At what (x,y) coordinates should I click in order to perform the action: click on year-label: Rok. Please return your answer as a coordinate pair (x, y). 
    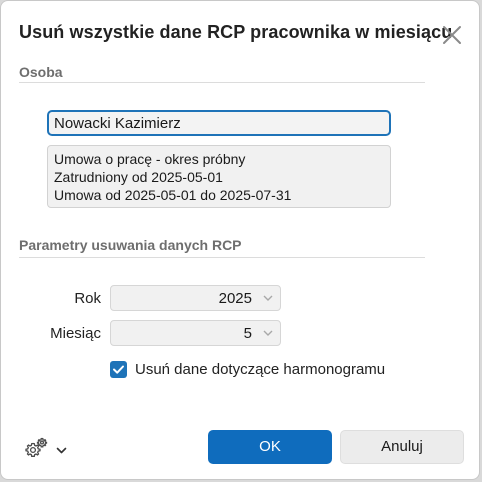
    Looking at the image, I should click on (87, 298).